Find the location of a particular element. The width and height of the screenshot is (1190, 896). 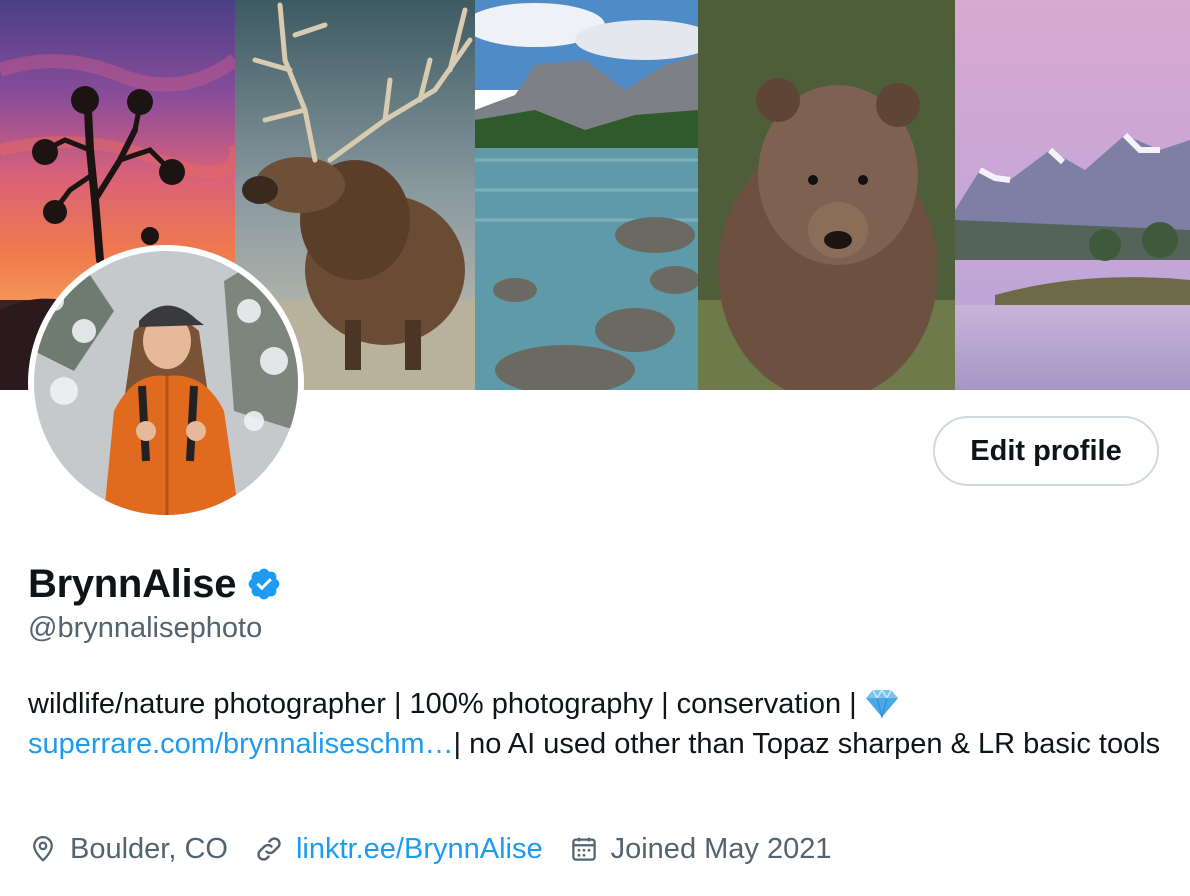

avatar-photo is located at coordinates (166, 383).